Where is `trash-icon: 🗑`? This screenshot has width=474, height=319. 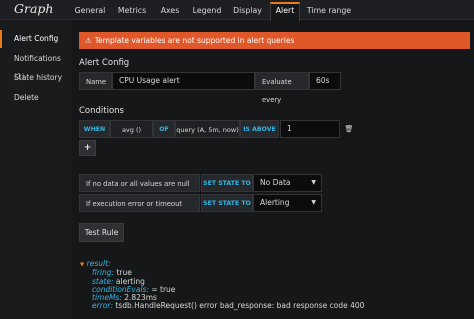
trash-icon: 🗑 is located at coordinates (349, 129).